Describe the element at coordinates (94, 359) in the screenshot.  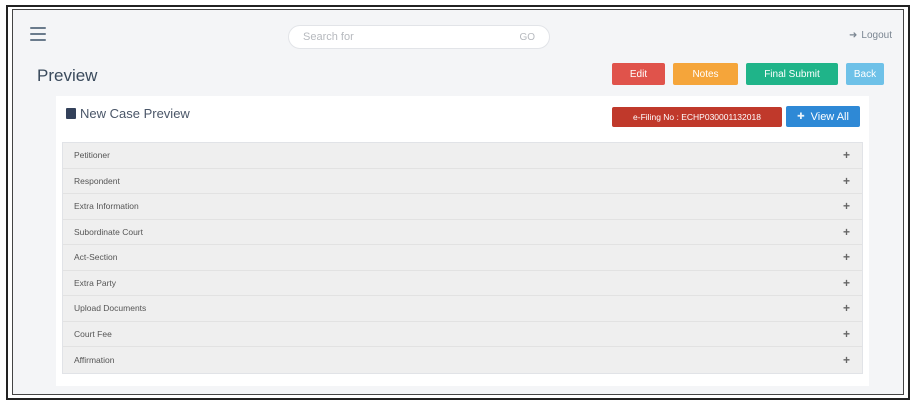
I see `accordion-label: Affirmation` at that location.